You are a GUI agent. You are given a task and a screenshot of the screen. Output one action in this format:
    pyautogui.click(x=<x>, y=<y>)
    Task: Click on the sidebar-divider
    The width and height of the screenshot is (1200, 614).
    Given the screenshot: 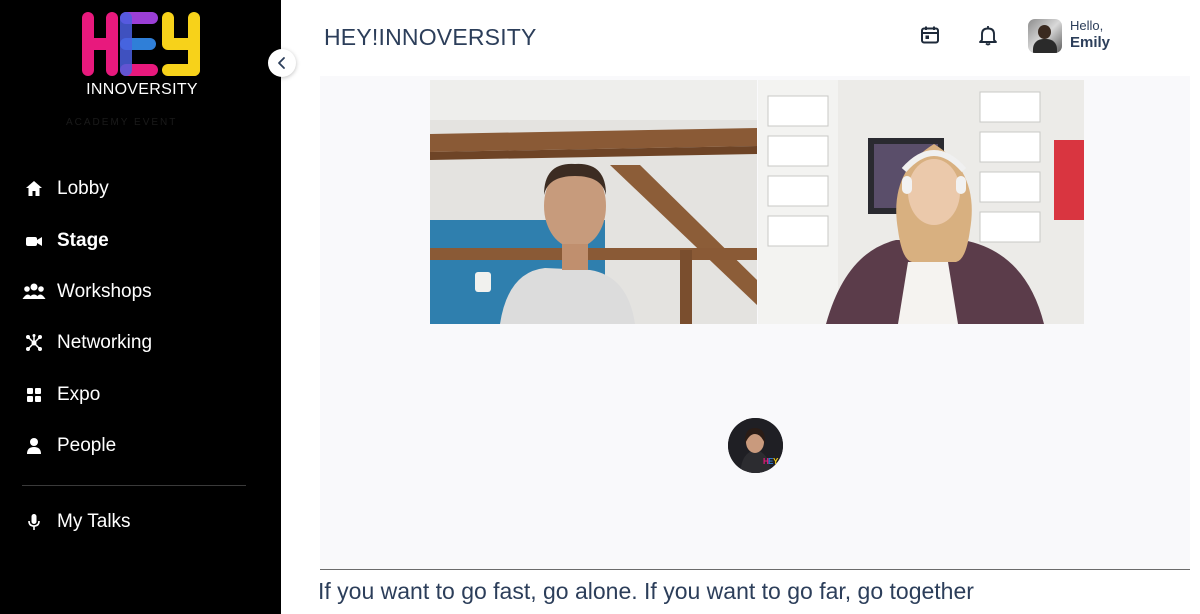 What is the action you would take?
    pyautogui.click(x=134, y=485)
    